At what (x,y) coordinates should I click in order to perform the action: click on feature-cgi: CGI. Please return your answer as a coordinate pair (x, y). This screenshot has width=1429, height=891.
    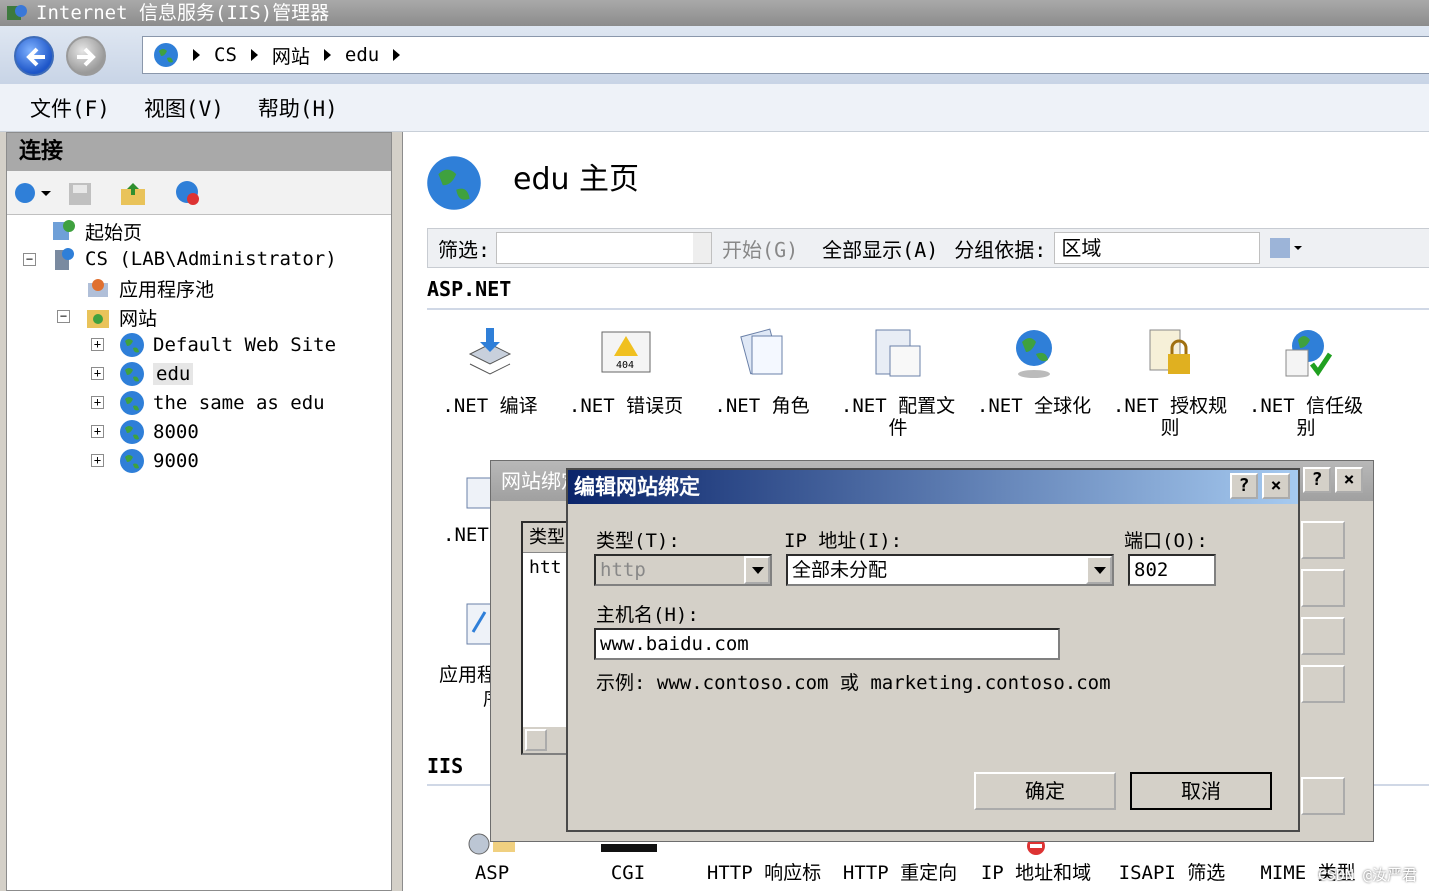
    Looking at the image, I should click on (628, 873).